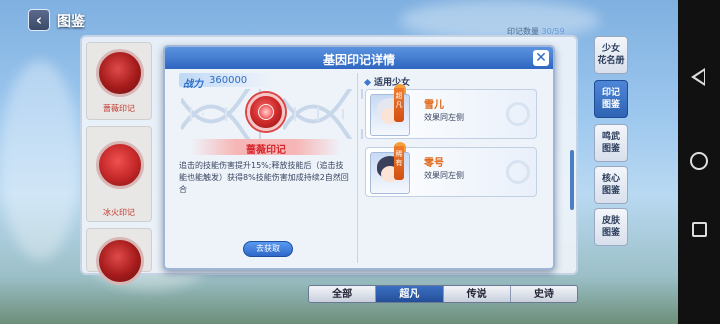 The width and height of the screenshot is (720, 324). I want to click on power-label: 战力, so click(193, 84).